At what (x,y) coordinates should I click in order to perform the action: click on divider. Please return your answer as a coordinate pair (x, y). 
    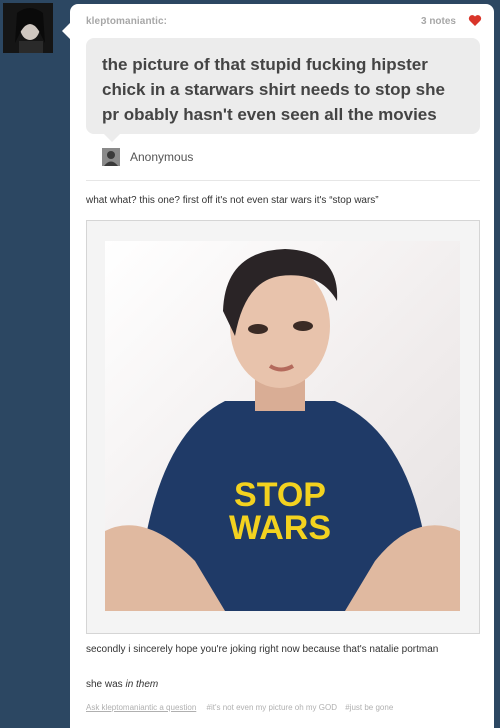
    Looking at the image, I should click on (283, 180).